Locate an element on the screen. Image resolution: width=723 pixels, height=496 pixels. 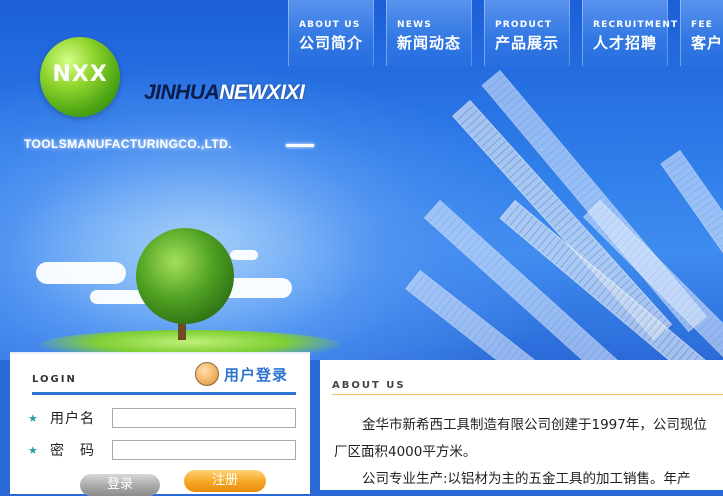
nav-item-cn: 新闻动态 is located at coordinates (429, 43).